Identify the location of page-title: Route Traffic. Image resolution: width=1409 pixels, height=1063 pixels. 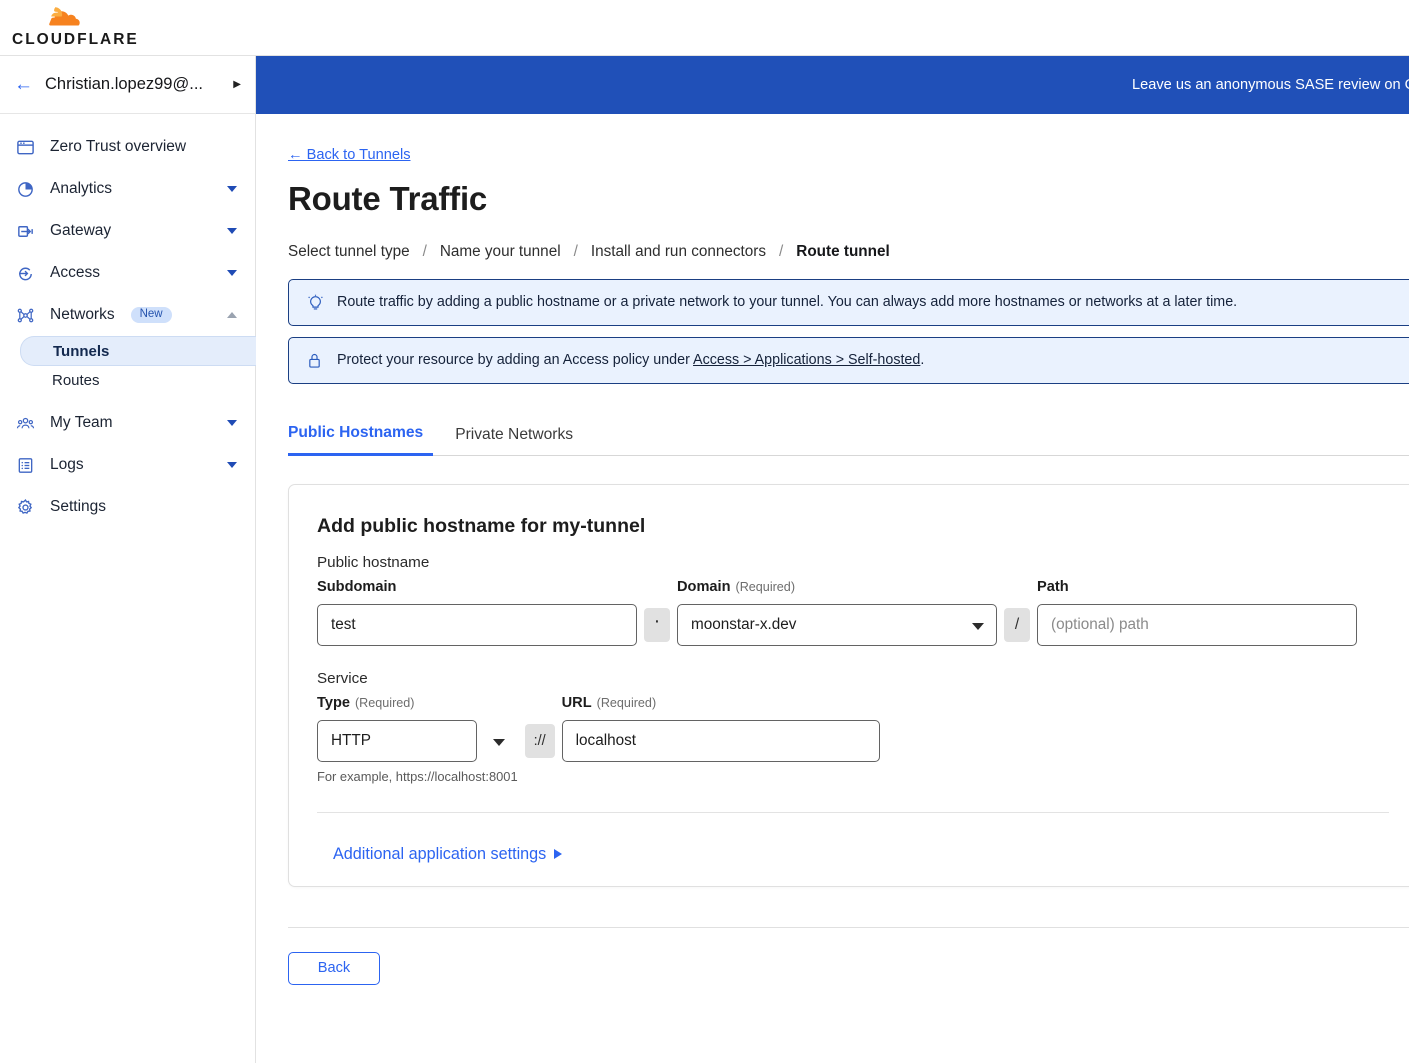
(388, 198).